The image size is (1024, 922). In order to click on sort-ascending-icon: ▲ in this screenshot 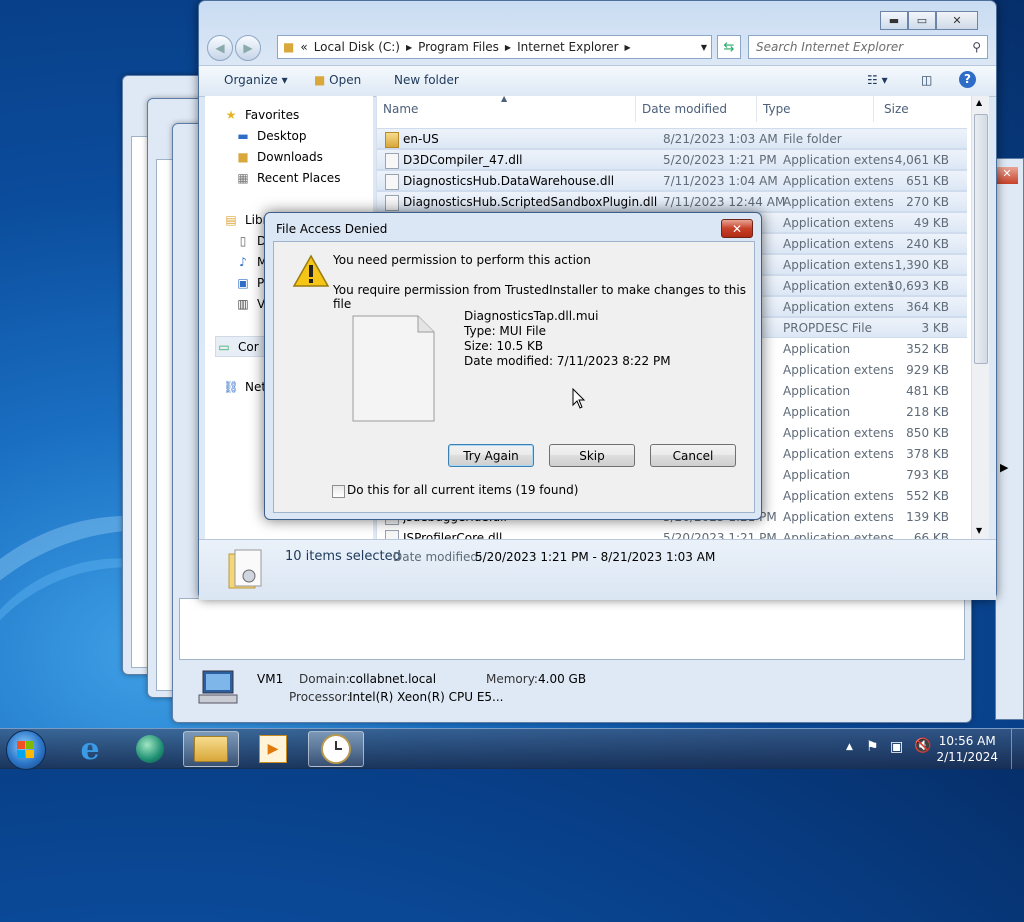, I will do `click(504, 98)`.